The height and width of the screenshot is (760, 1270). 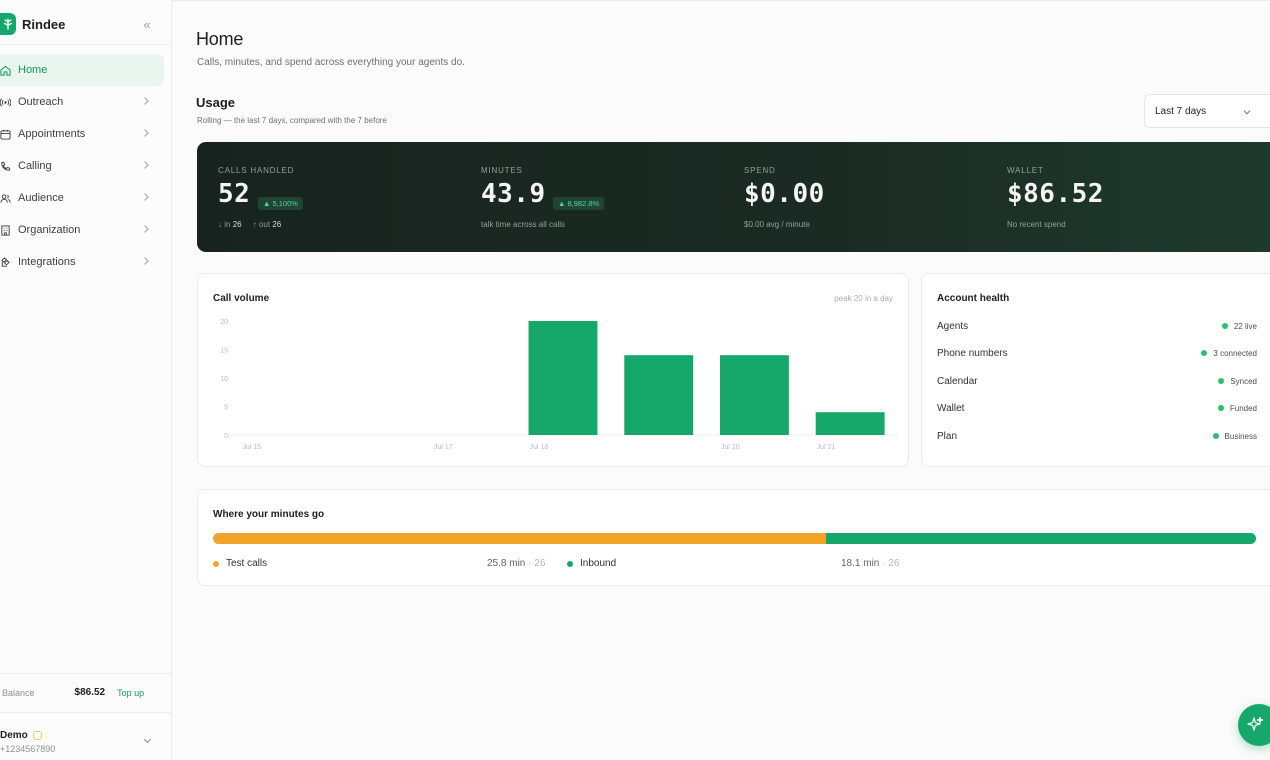 I want to click on y-tick-label: 10, so click(x=224, y=379).